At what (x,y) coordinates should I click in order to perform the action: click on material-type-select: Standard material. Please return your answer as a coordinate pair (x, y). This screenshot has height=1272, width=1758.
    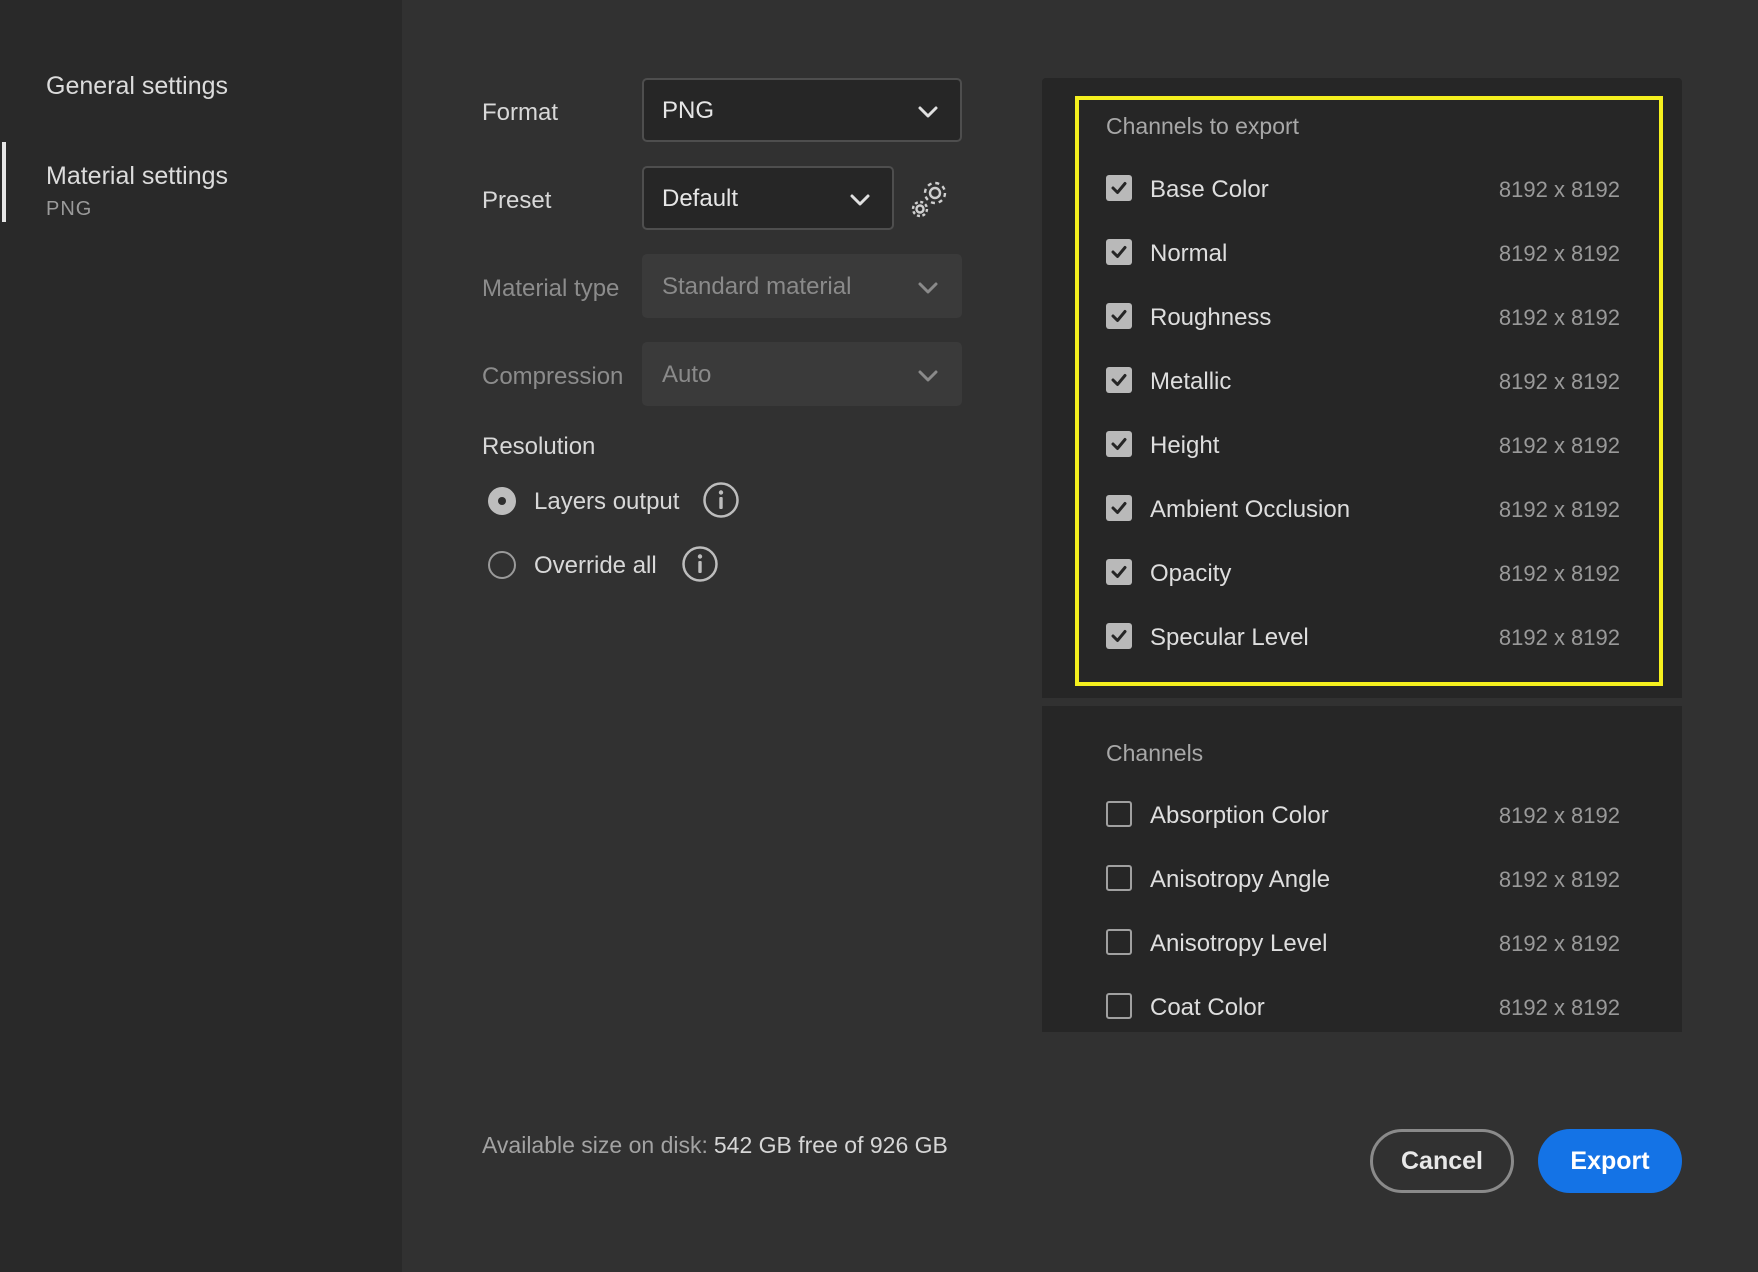
    Looking at the image, I should click on (802, 286).